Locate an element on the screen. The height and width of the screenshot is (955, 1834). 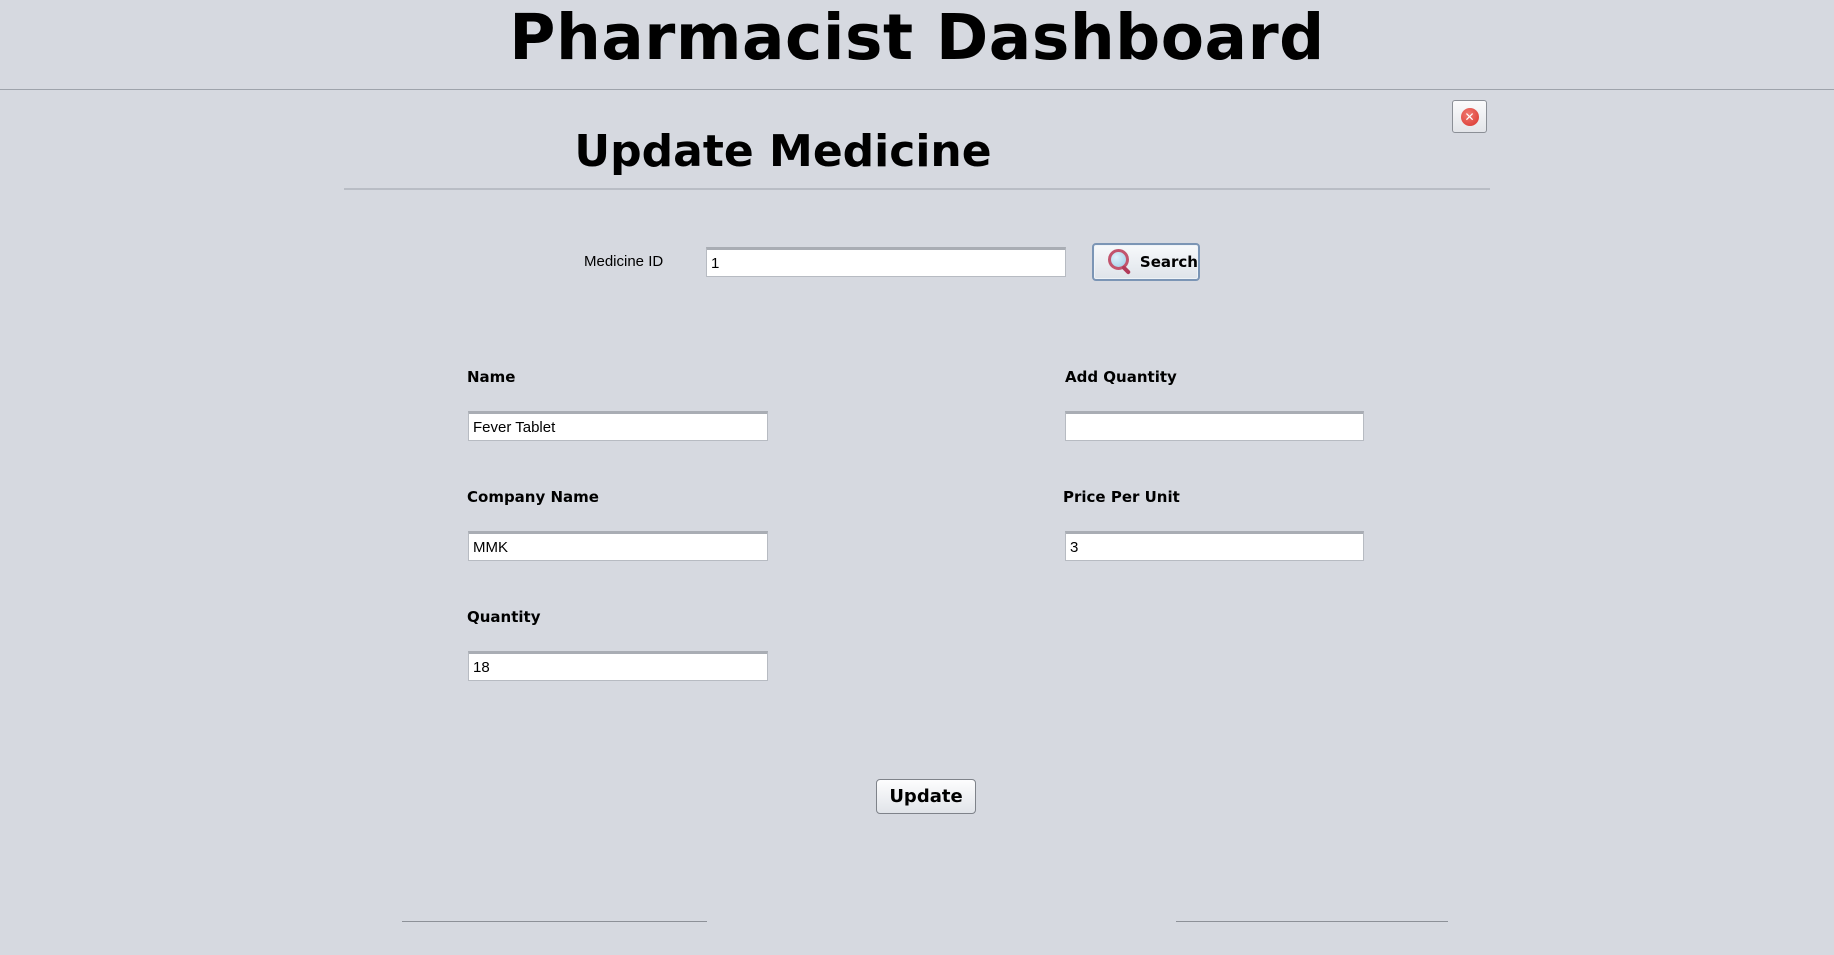
search-button-label: Search is located at coordinates (1168, 262).